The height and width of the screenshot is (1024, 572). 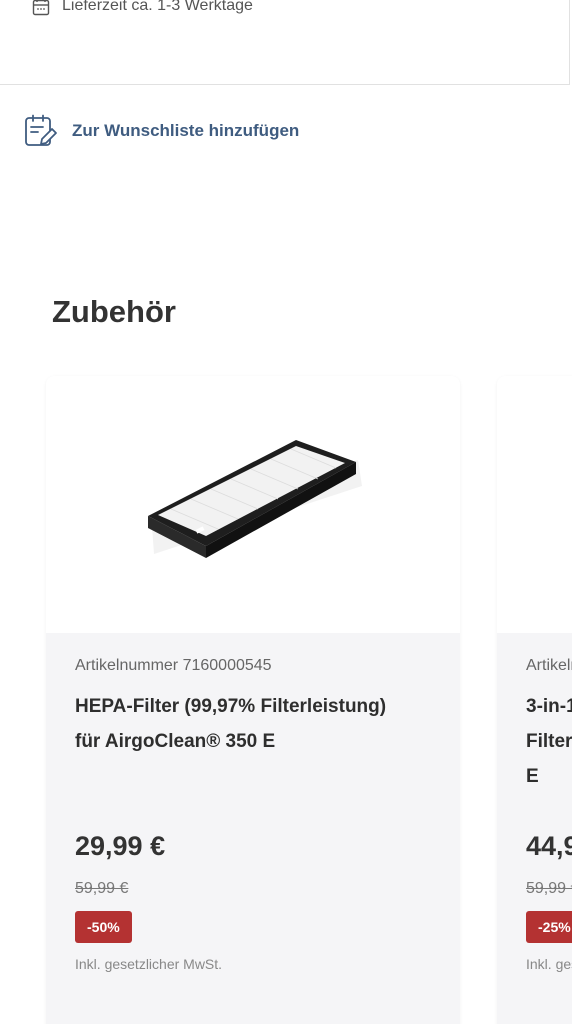 What do you see at coordinates (549, 927) in the screenshot?
I see `discount-badge: -25%` at bounding box center [549, 927].